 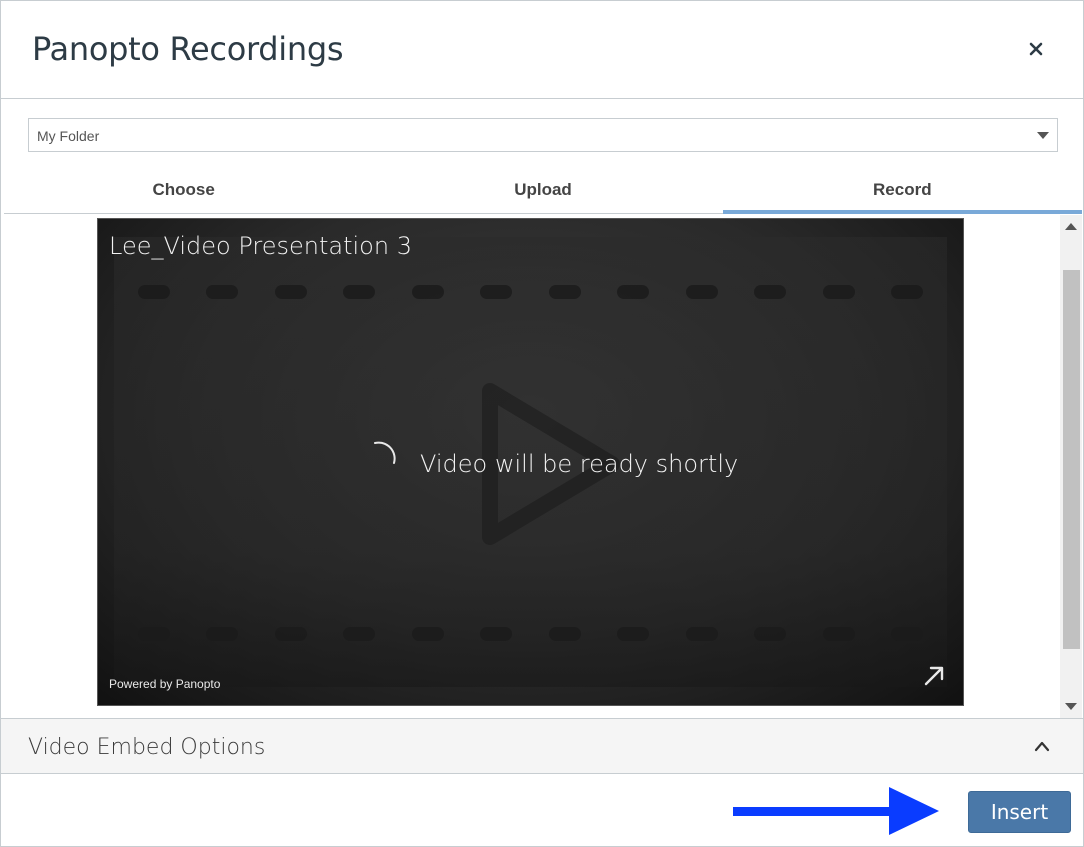 What do you see at coordinates (836, 811) in the screenshot?
I see `annotation-arrow-icon` at bounding box center [836, 811].